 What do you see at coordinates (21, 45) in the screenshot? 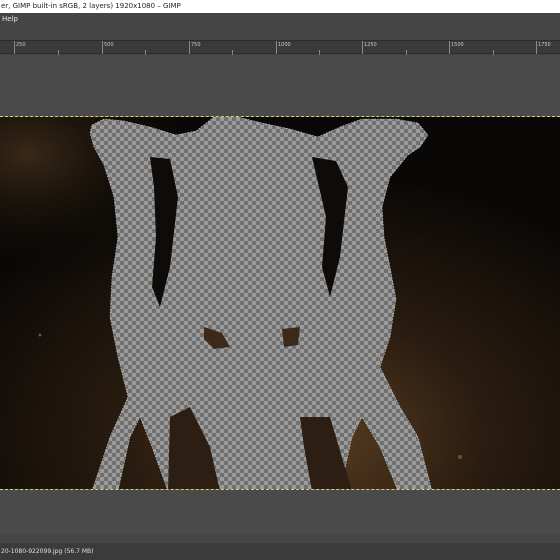
I see `ruler-label: 250` at bounding box center [21, 45].